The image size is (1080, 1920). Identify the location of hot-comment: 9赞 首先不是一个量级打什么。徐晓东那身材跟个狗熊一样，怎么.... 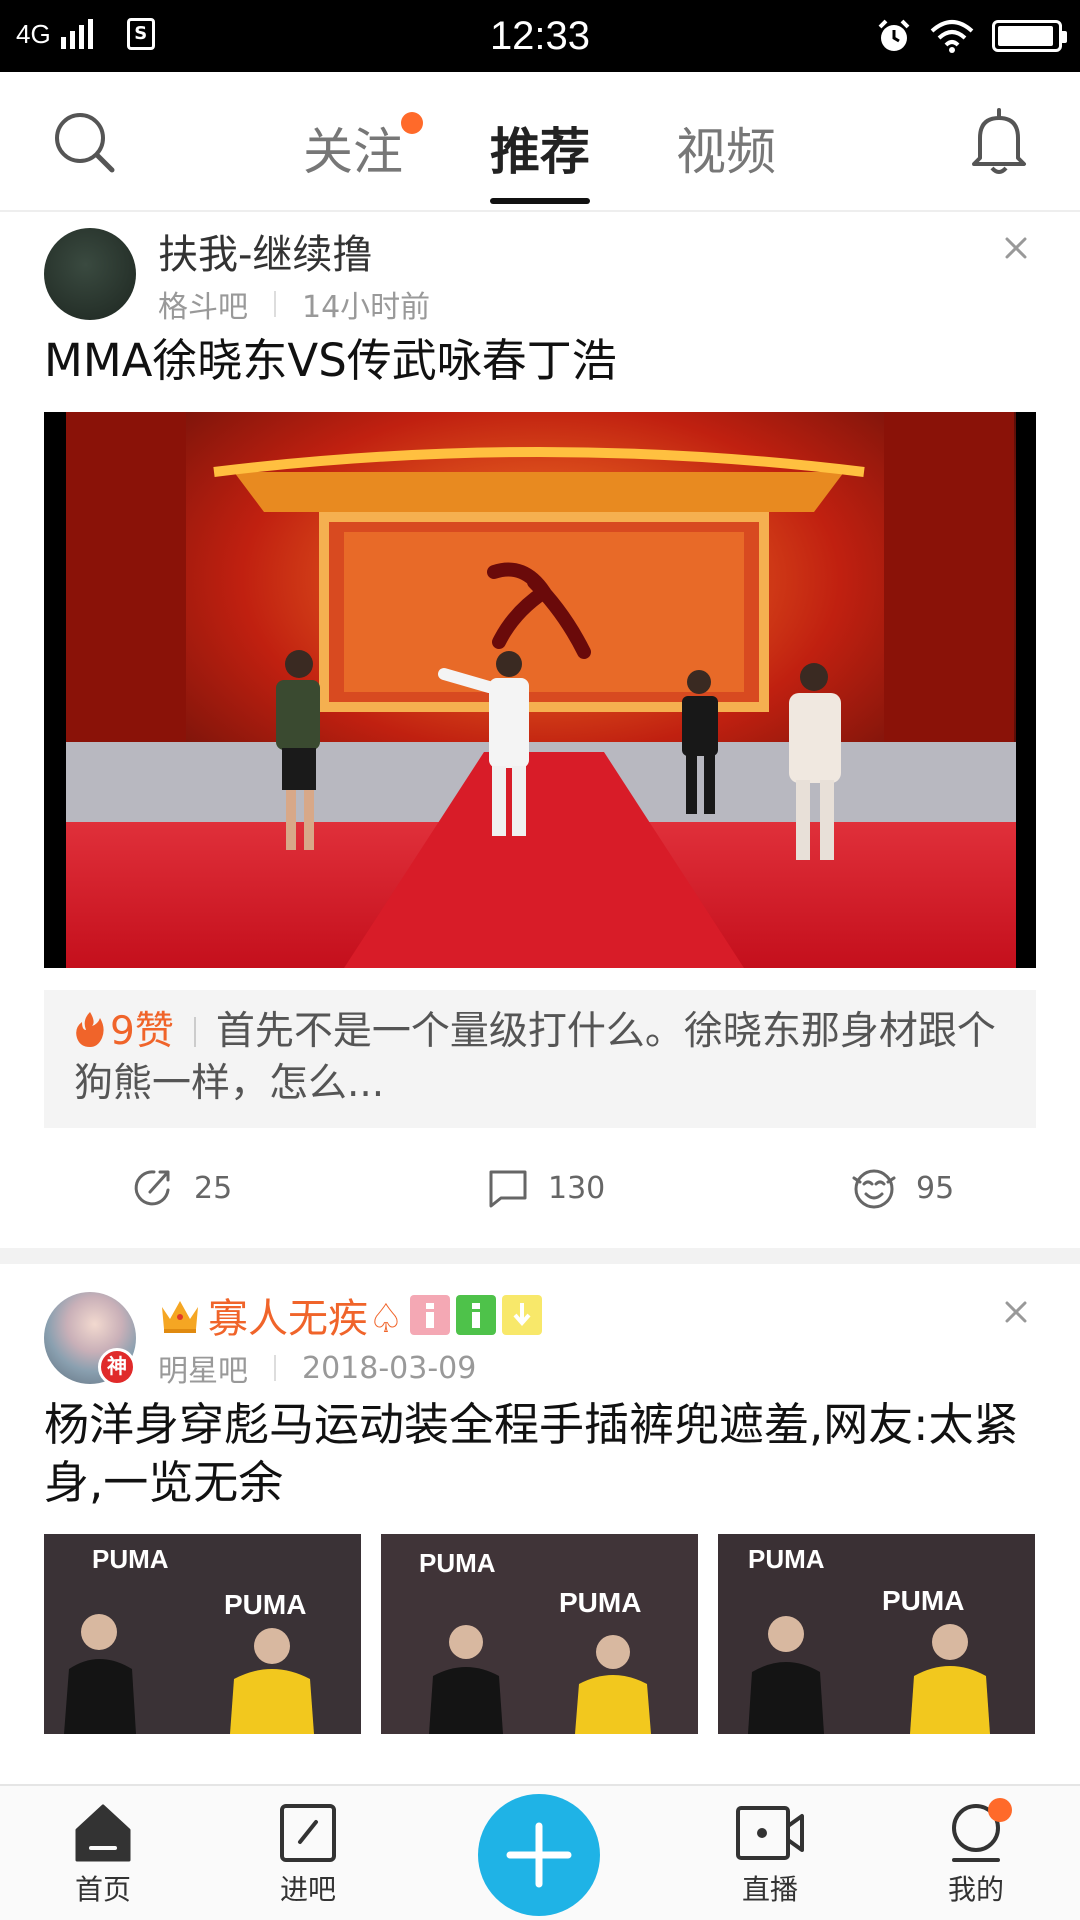
(540, 1059).